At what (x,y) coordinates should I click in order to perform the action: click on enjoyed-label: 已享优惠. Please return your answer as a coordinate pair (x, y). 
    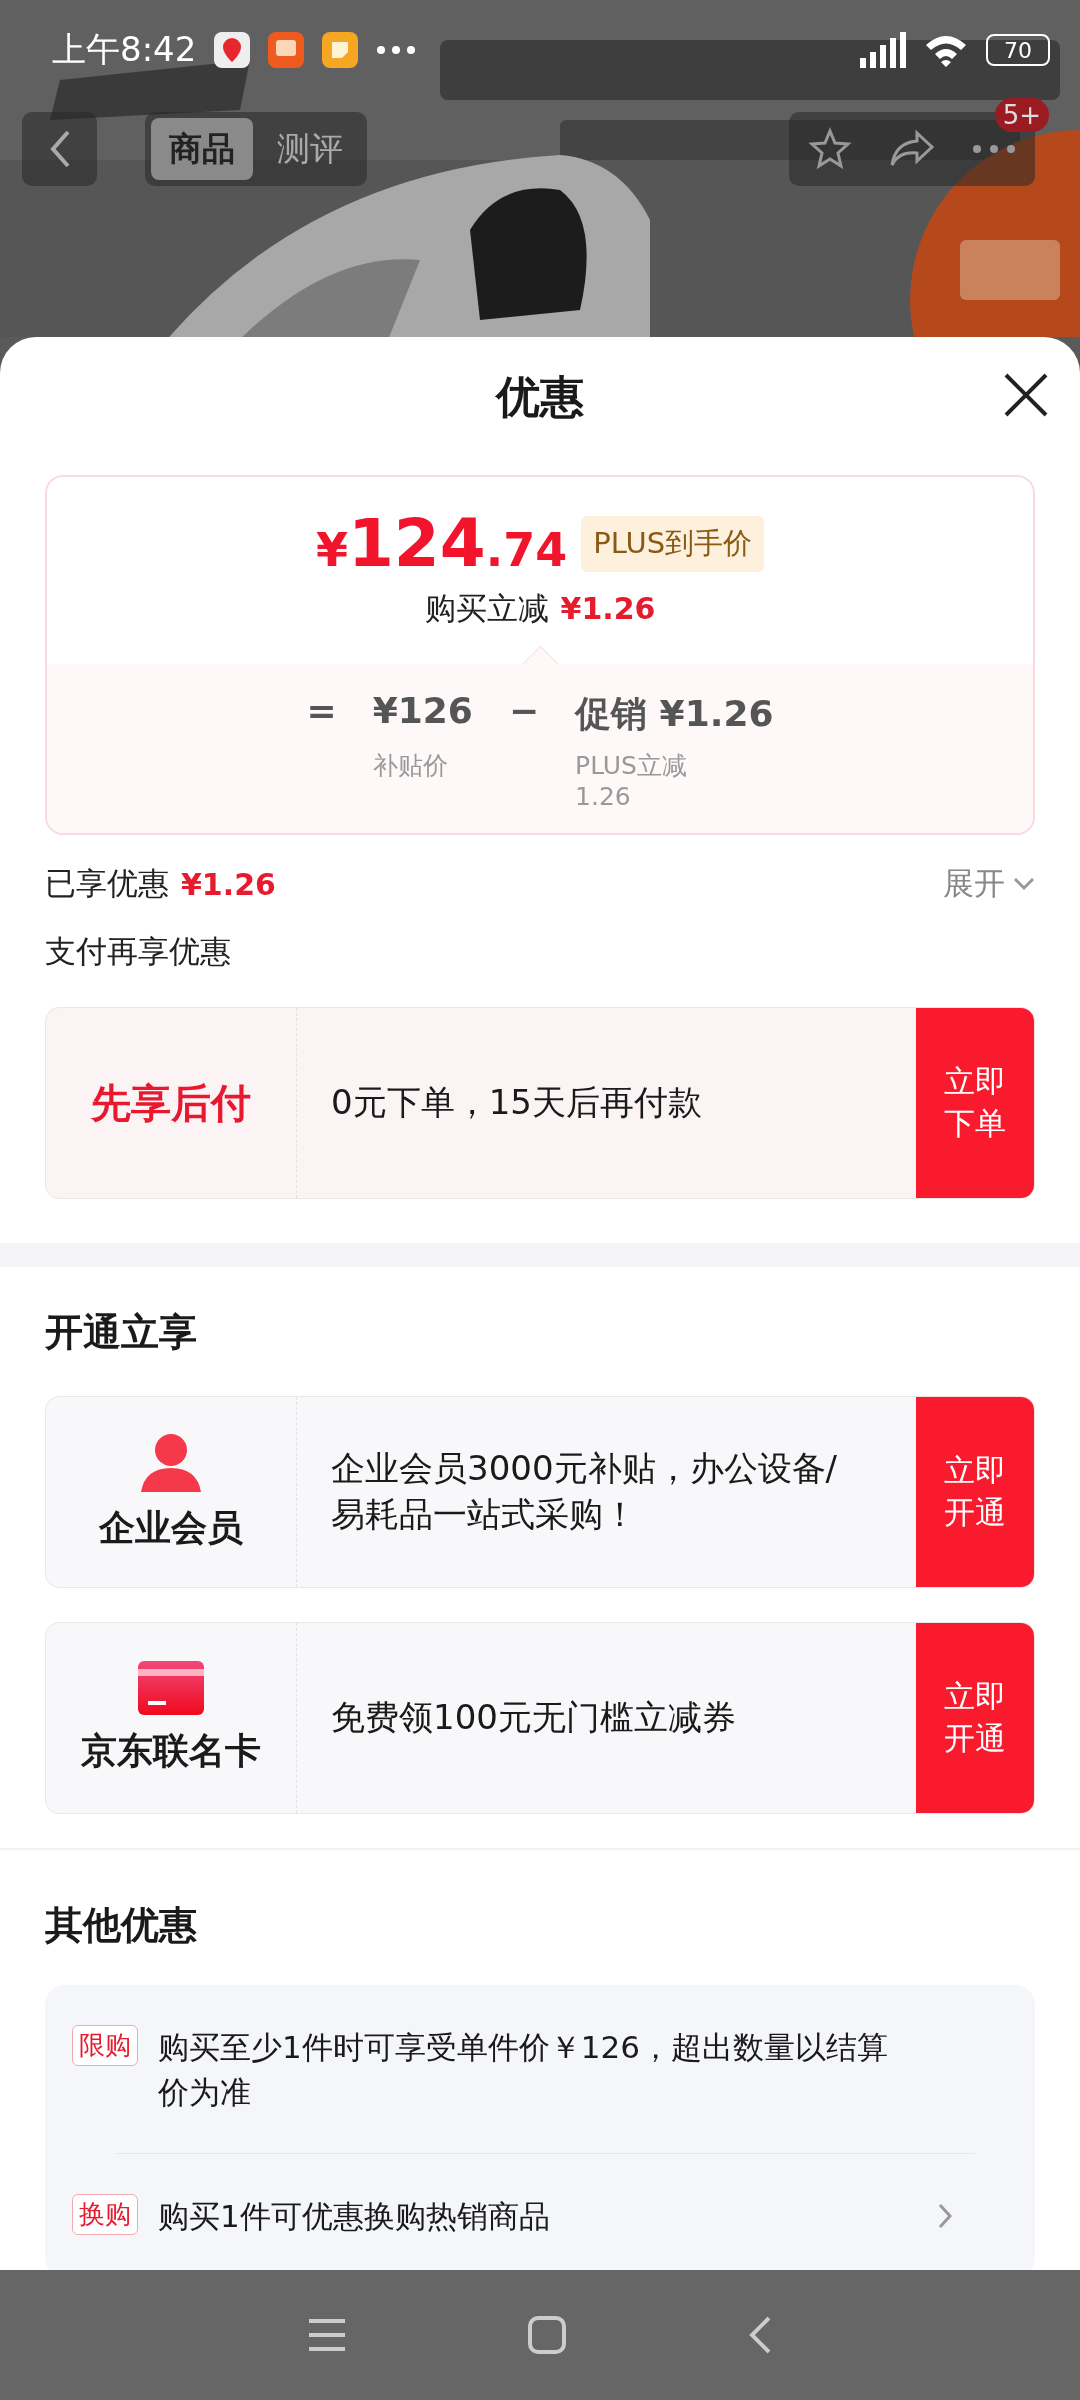
    Looking at the image, I should click on (107, 883).